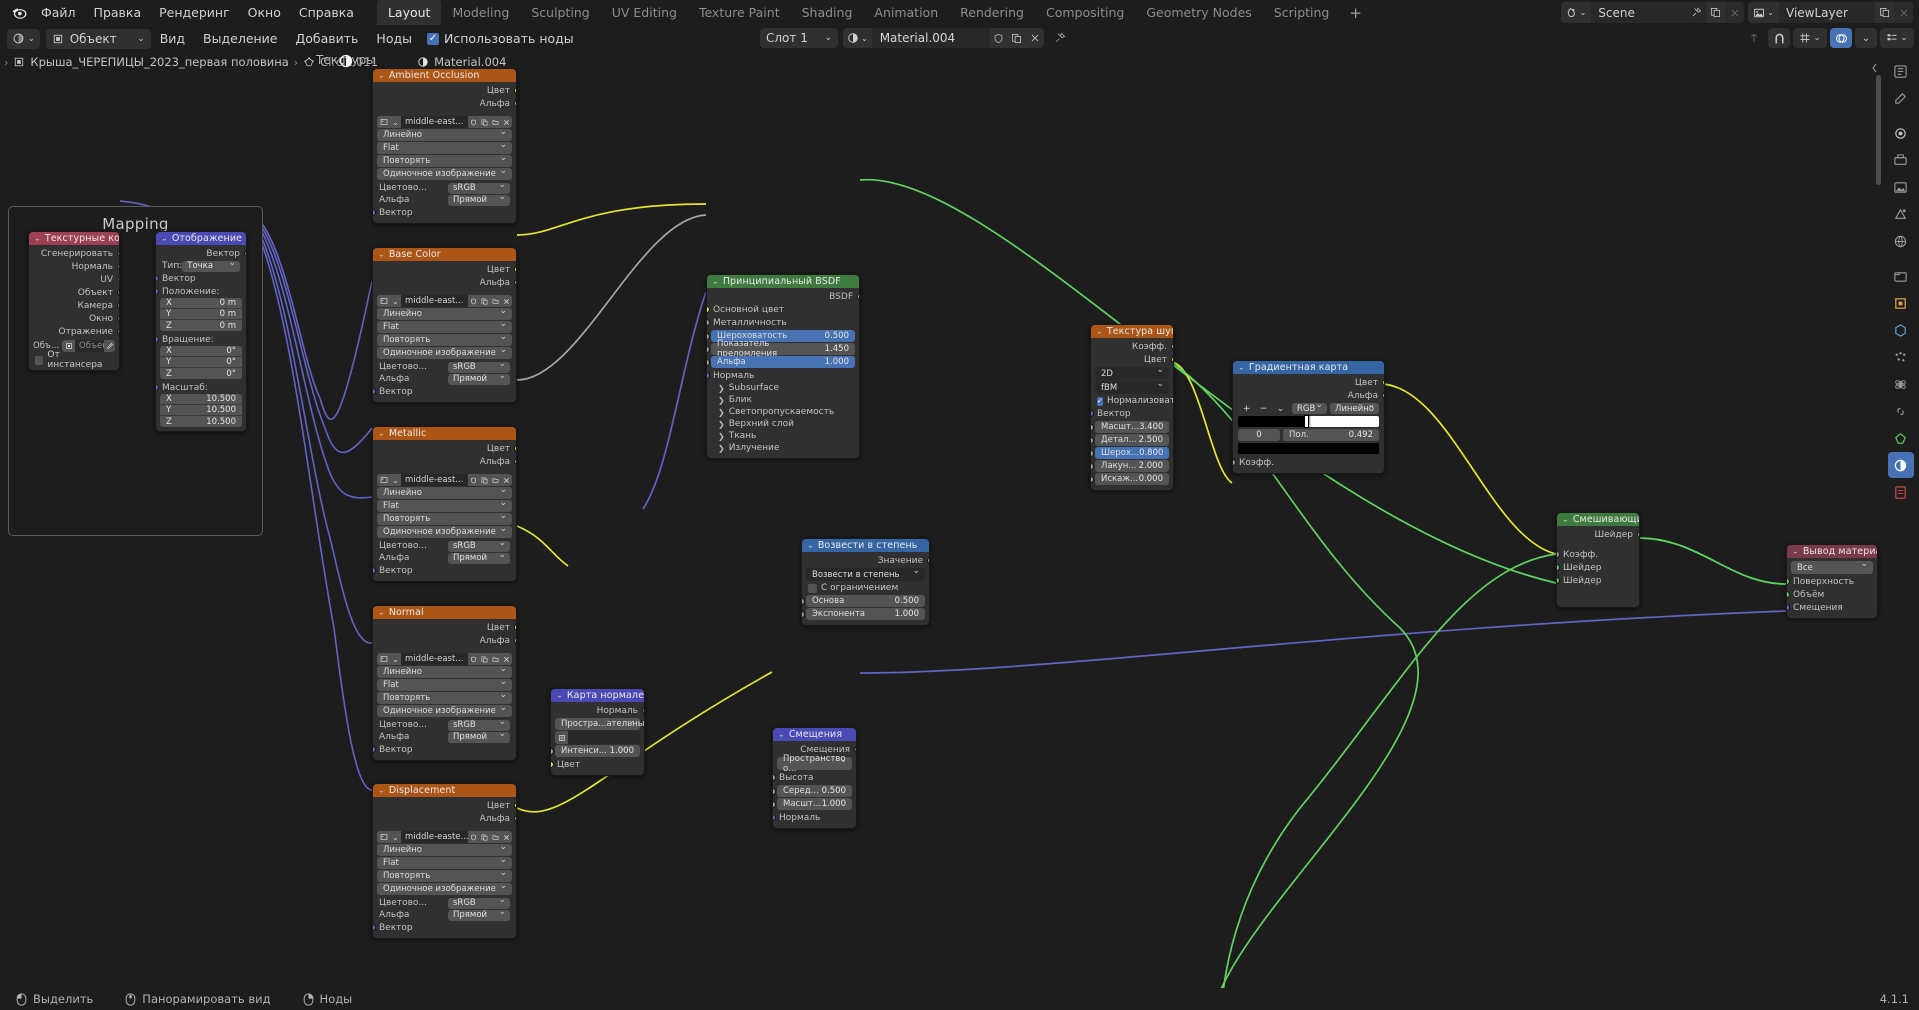 This screenshot has width=1919, height=1010. I want to click on socket-row-generated: Сгенерировать, so click(74, 253).